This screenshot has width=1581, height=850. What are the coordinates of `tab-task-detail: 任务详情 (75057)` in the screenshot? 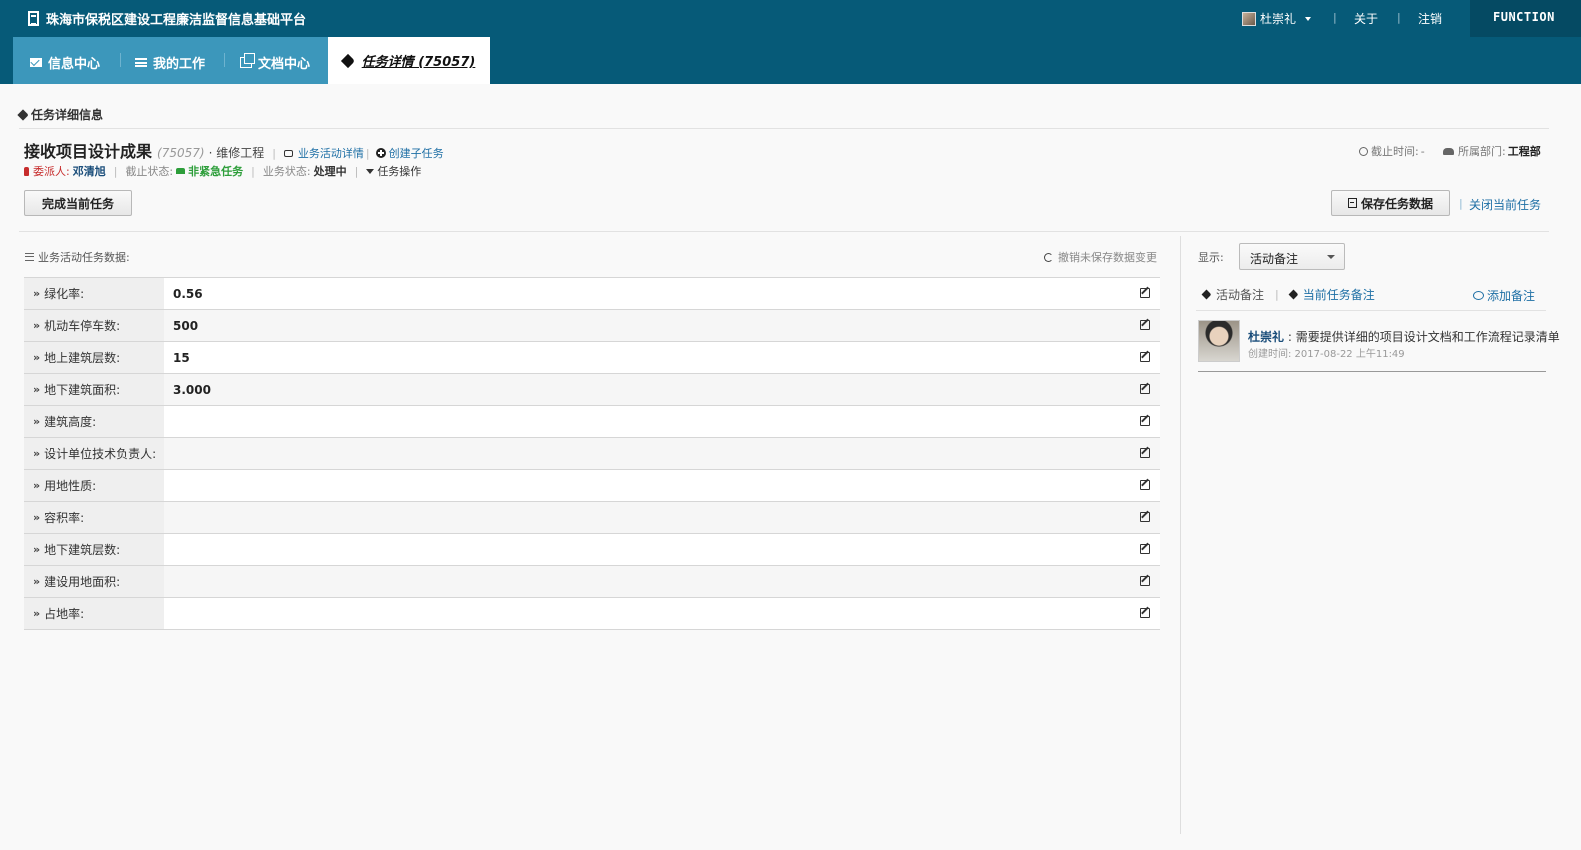 It's located at (409, 60).